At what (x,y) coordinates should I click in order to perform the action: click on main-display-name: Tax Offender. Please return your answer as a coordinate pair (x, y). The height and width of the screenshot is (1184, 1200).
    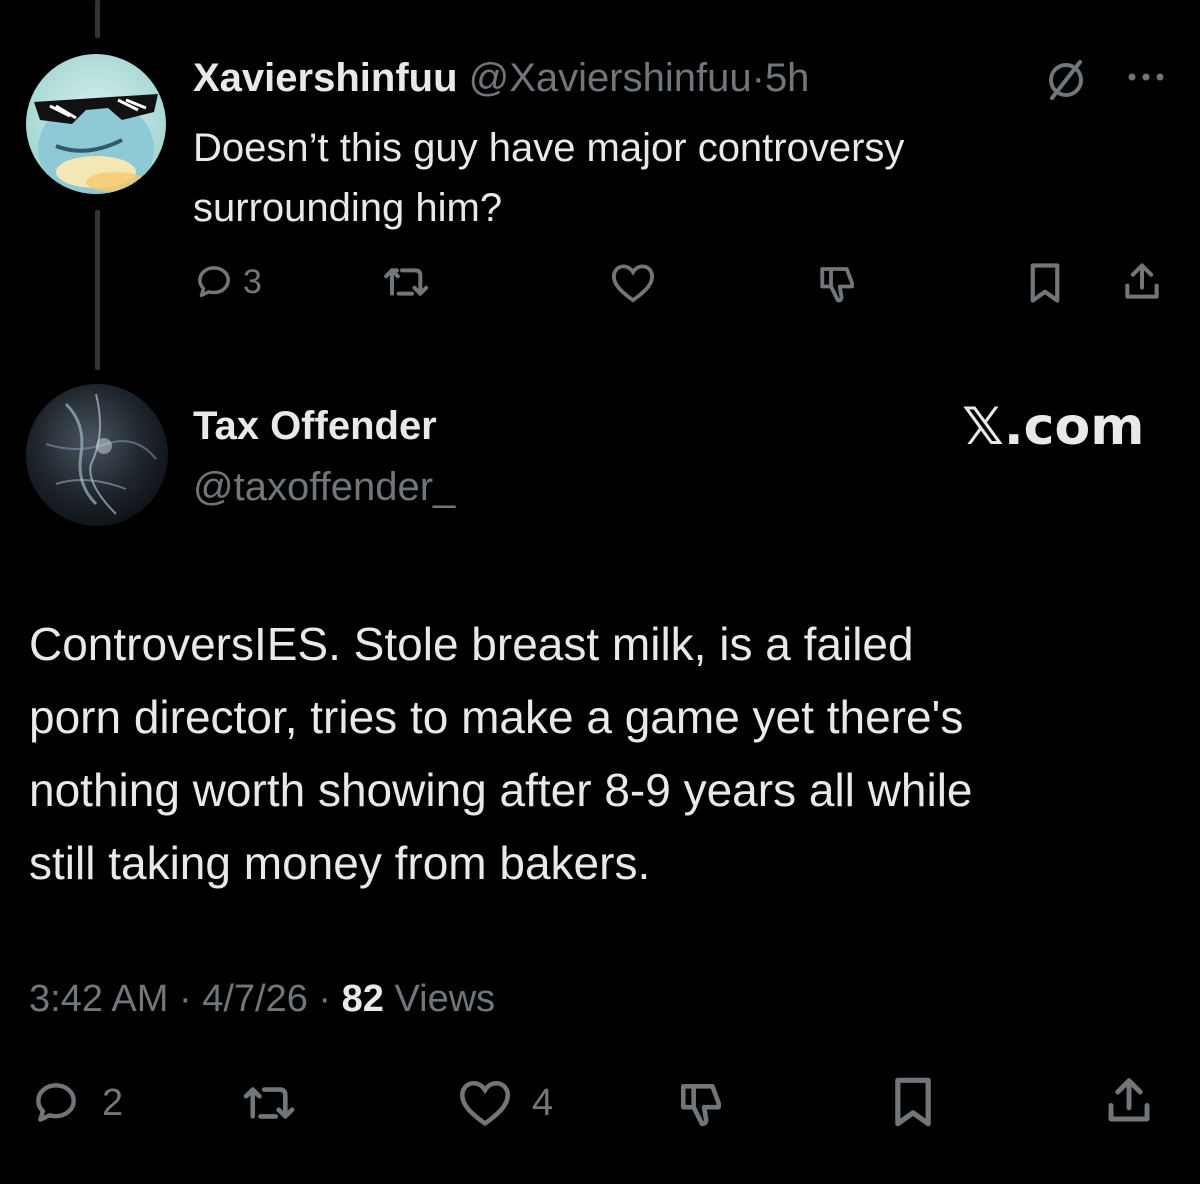
    Looking at the image, I should click on (315, 426).